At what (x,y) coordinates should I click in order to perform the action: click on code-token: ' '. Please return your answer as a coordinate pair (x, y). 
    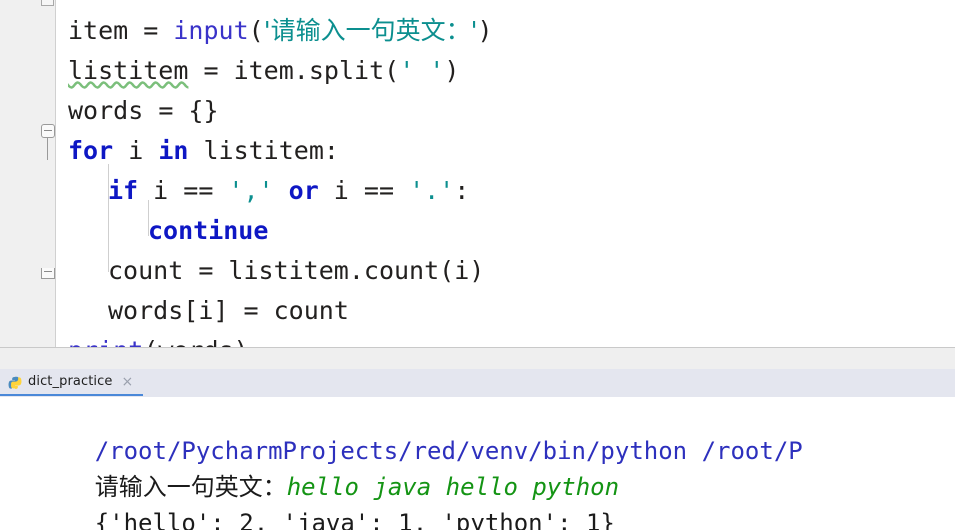
    Looking at the image, I should click on (422, 70).